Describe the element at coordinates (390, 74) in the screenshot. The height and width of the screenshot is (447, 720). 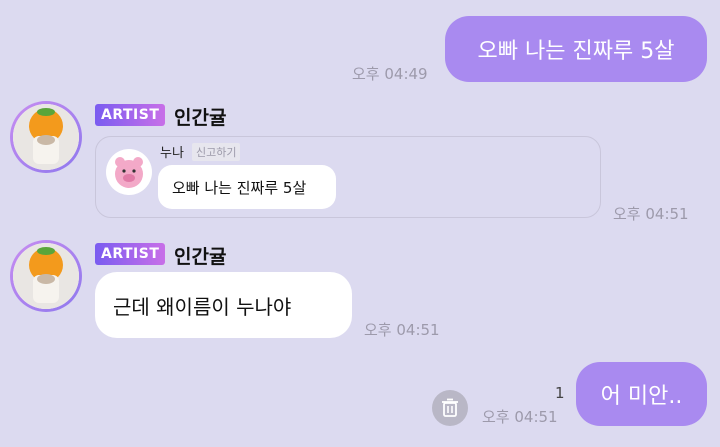
I see `message-timestamp: 오후 04:49` at that location.